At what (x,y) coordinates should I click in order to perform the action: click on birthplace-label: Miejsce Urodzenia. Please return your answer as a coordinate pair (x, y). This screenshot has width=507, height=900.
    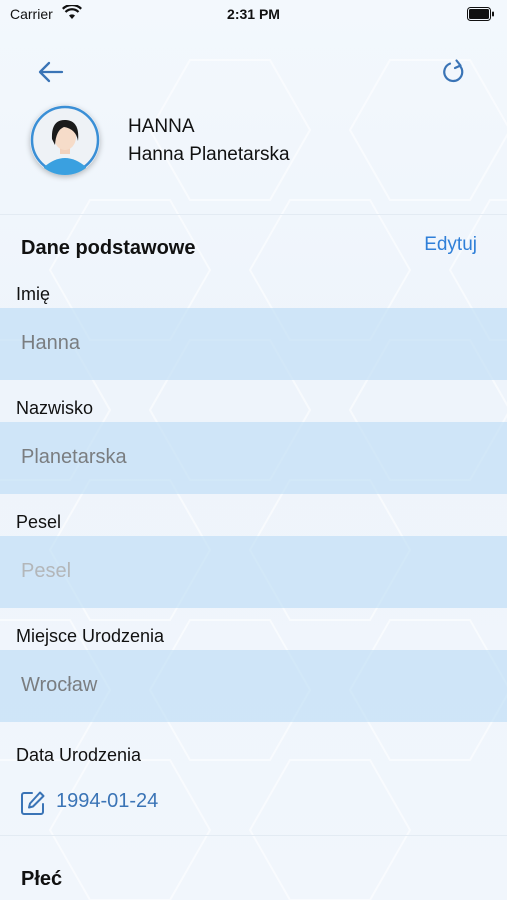
    Looking at the image, I should click on (90, 636).